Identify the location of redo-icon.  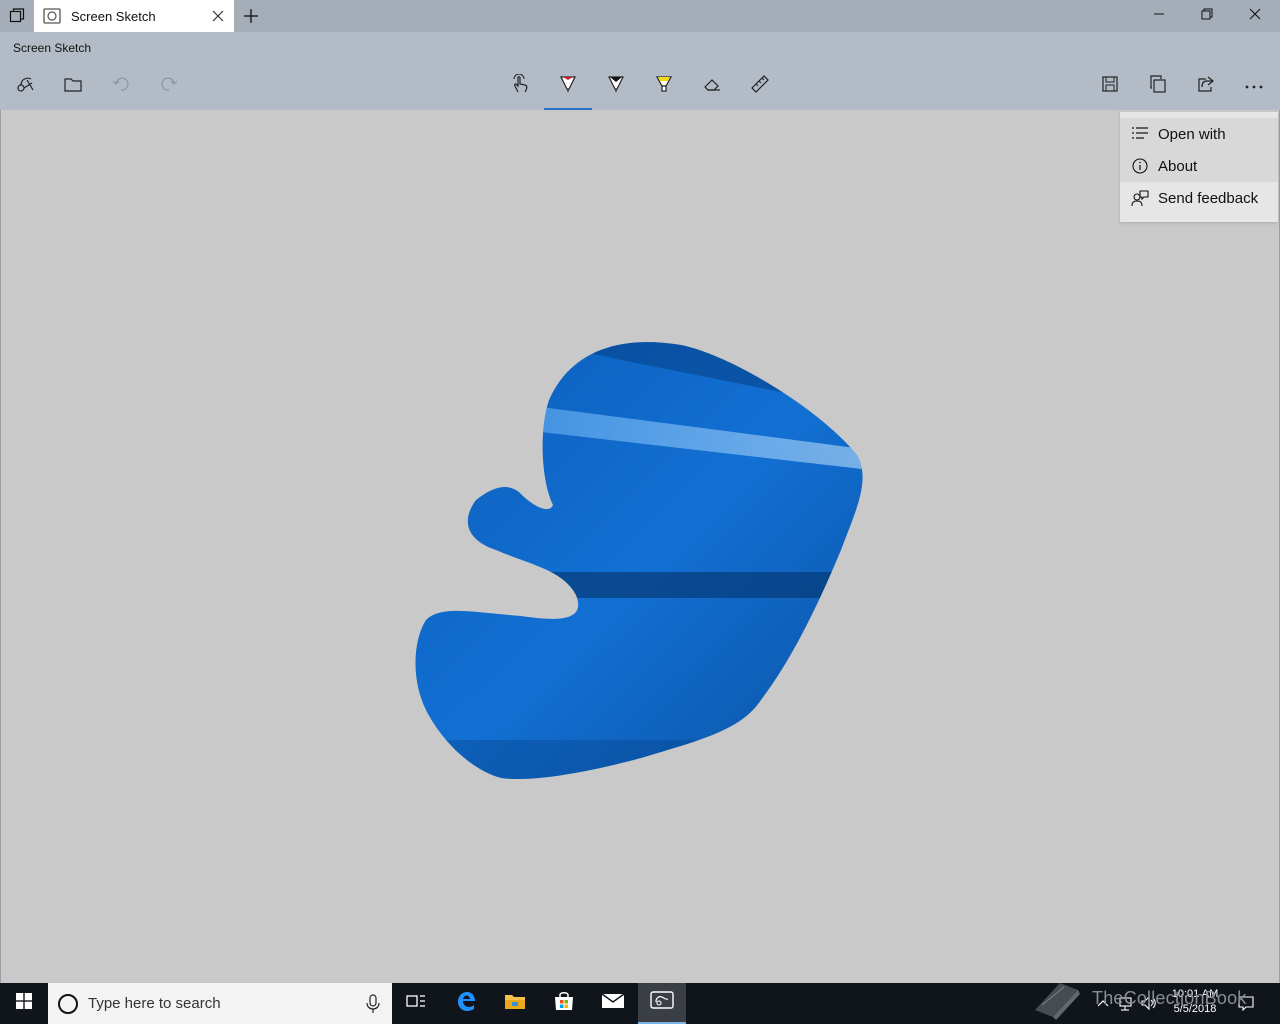
(169, 86).